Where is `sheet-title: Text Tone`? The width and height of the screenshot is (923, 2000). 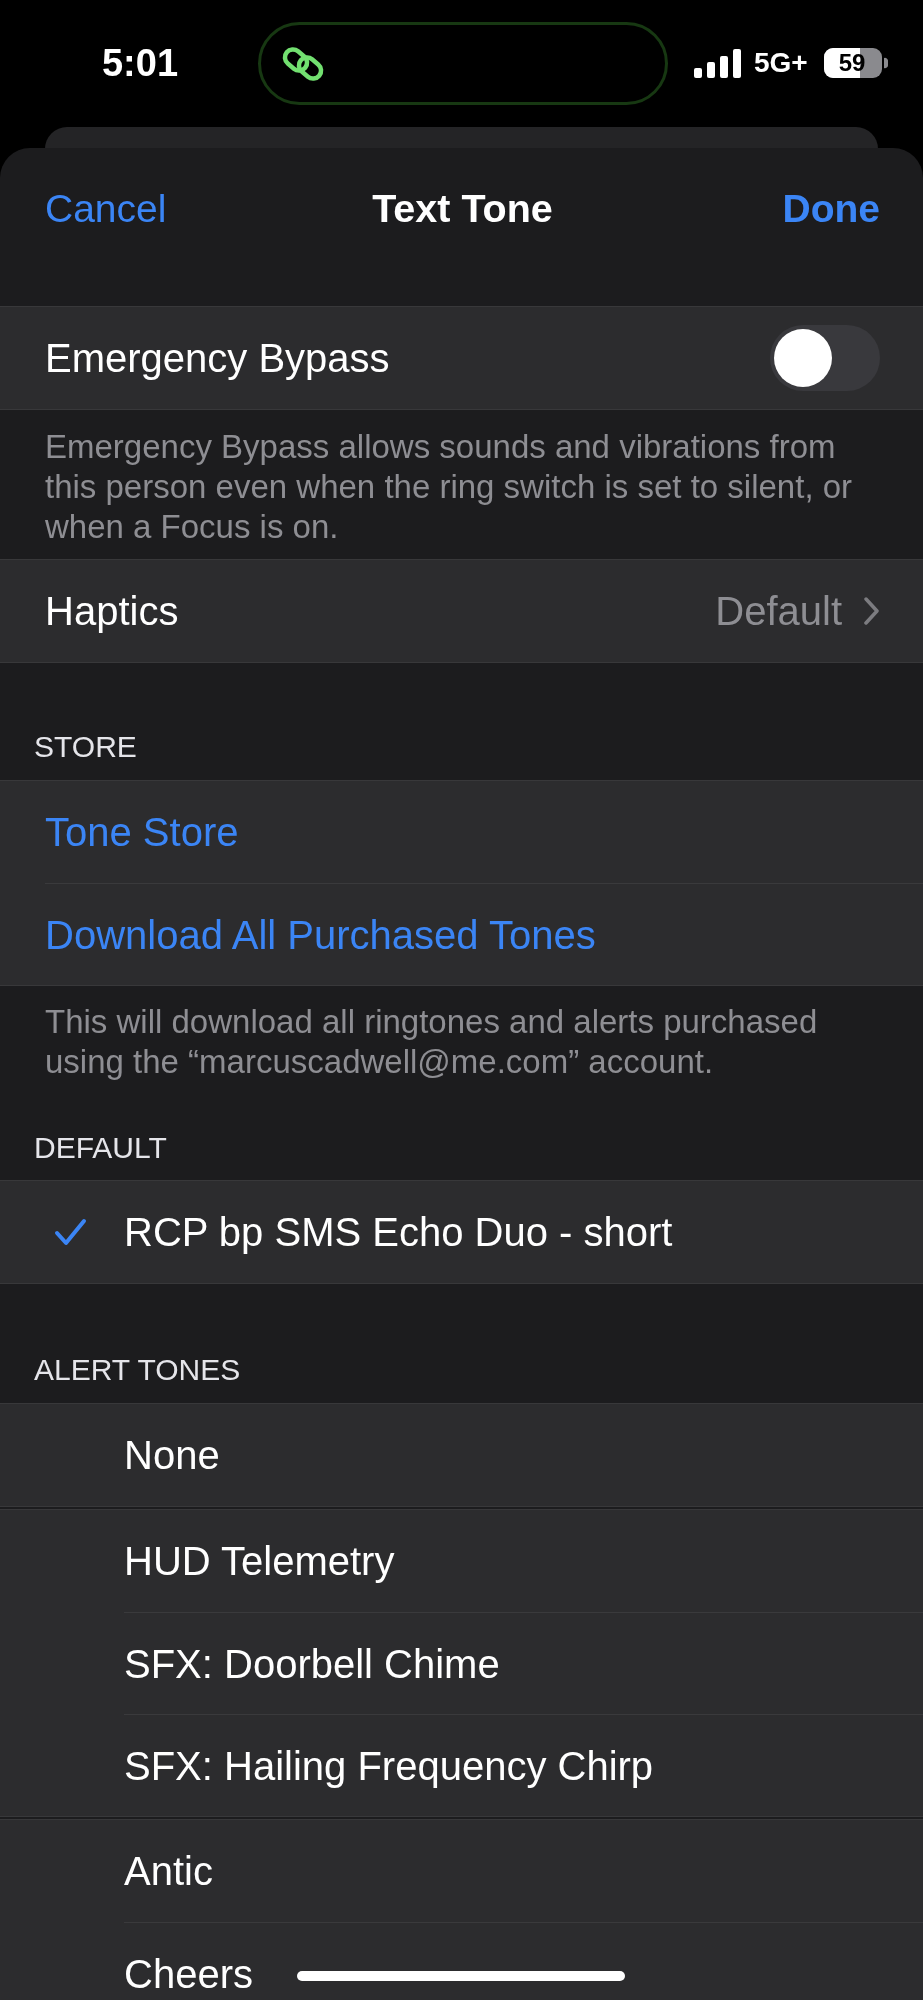 sheet-title: Text Tone is located at coordinates (462, 209).